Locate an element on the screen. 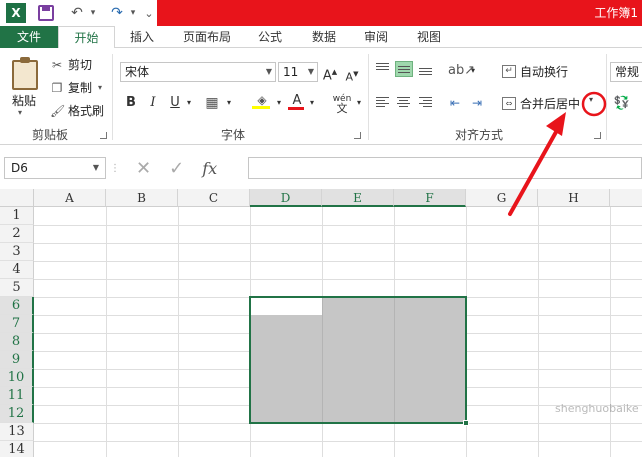  tab-file: 文件 is located at coordinates (29, 37).